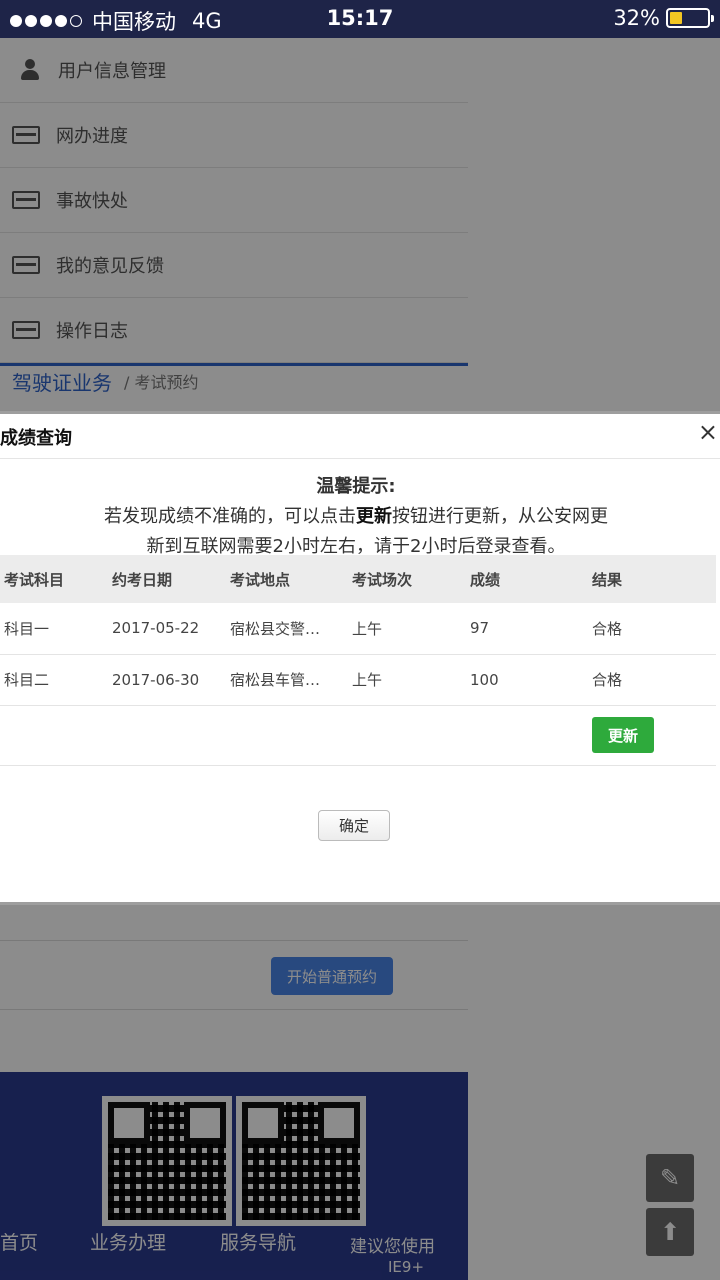 This screenshot has height=1280, width=720. I want to click on clock: 15:17, so click(360, 18).